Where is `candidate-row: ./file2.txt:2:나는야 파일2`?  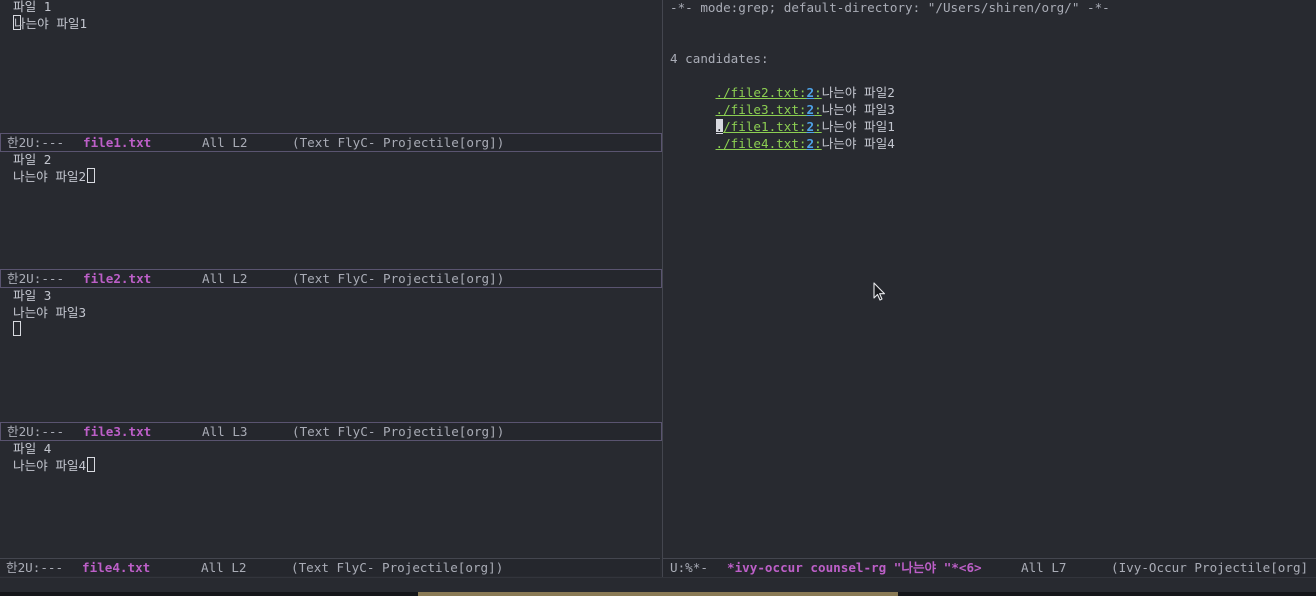 candidate-row: ./file2.txt:2:나는야 파일2 is located at coordinates (782, 83).